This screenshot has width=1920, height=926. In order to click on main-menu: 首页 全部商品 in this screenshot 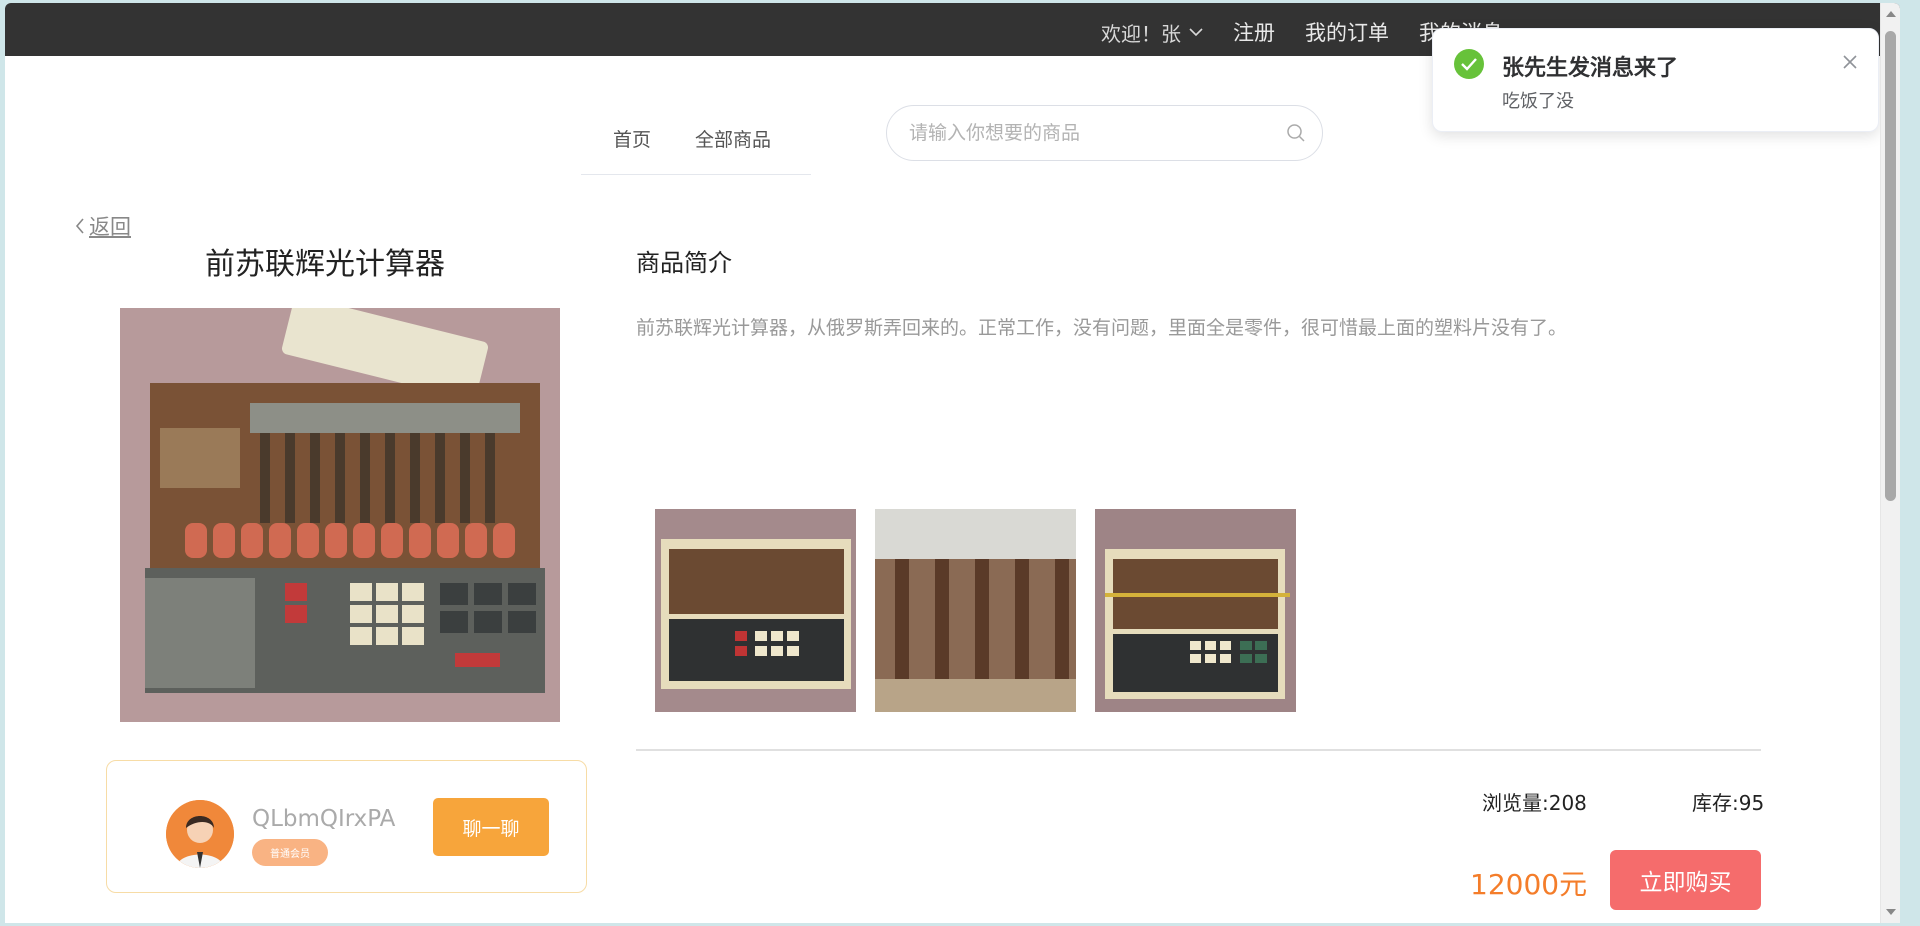, I will do `click(696, 139)`.